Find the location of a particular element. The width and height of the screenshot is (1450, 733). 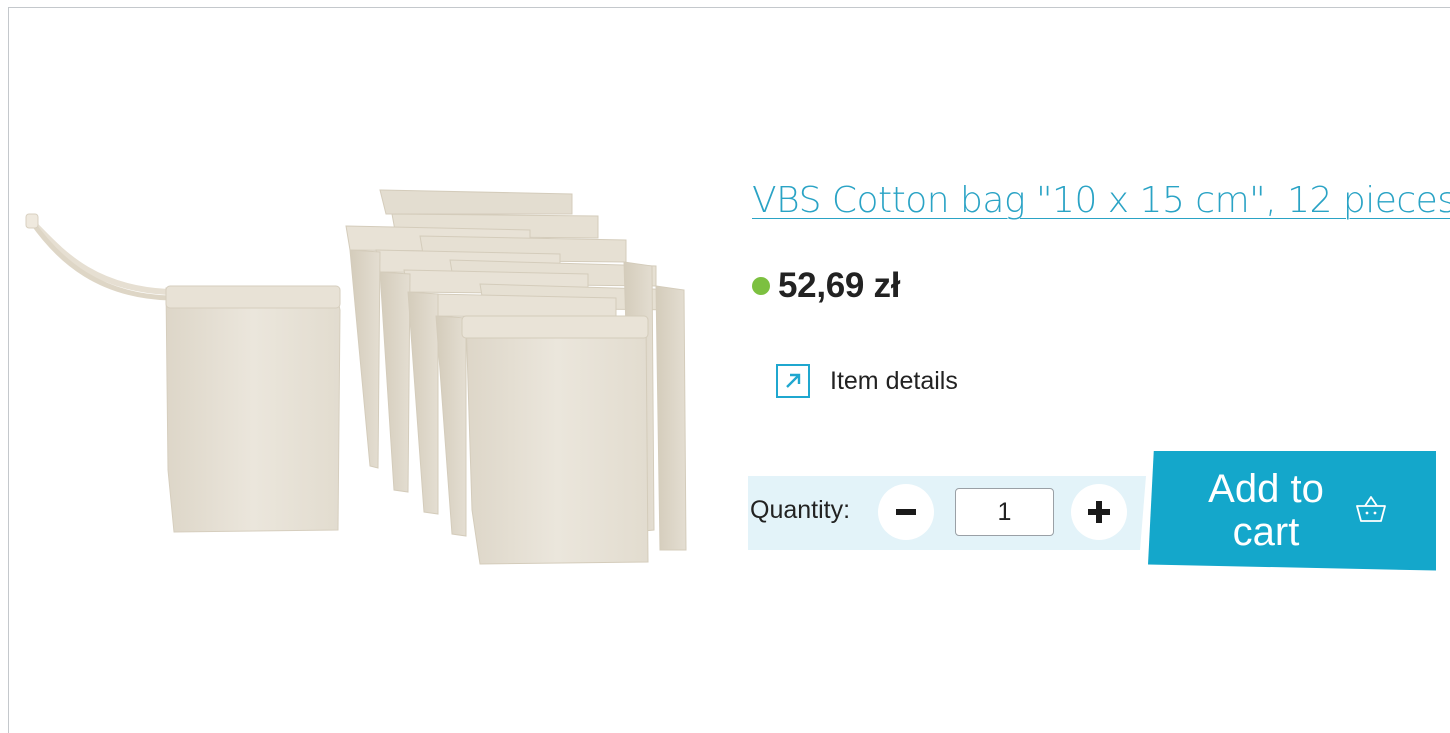

minus-icon is located at coordinates (906, 512).